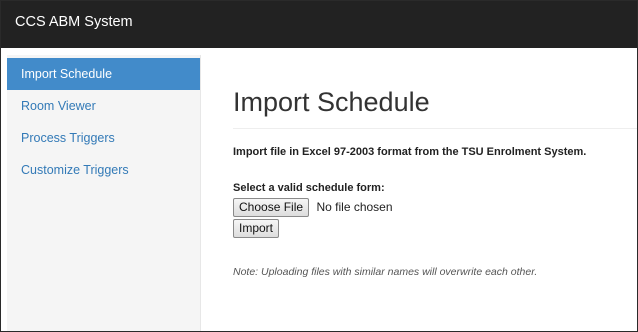  I want to click on file-input: Choose File No file chosen, so click(313, 208).